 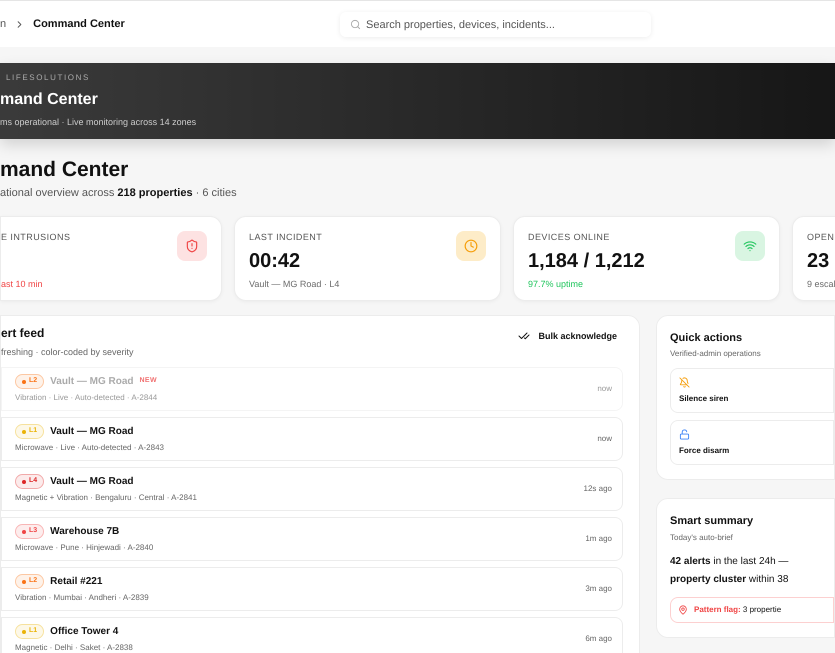 I want to click on alert-time: 6m ago, so click(x=598, y=639).